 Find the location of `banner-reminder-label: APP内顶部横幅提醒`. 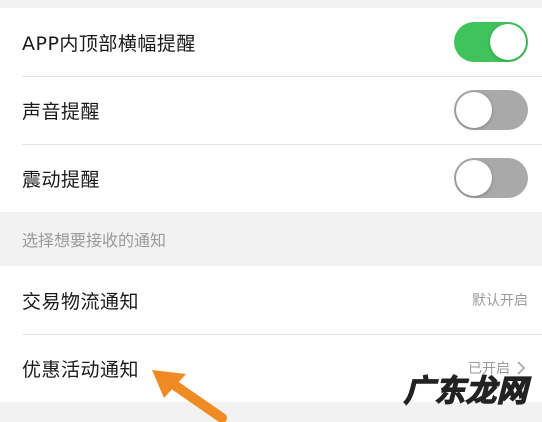

banner-reminder-label: APP内顶部横幅提醒 is located at coordinates (109, 43).